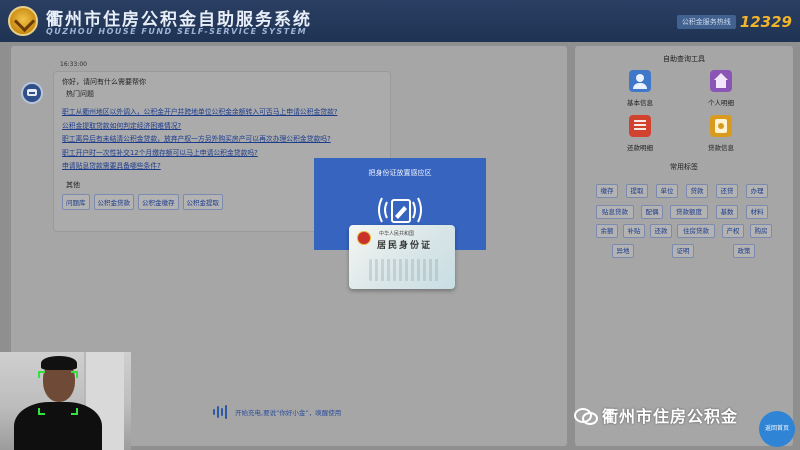 This screenshot has height=450, width=800. I want to click on hotline: 公积金服务热线 12329, so click(734, 22).